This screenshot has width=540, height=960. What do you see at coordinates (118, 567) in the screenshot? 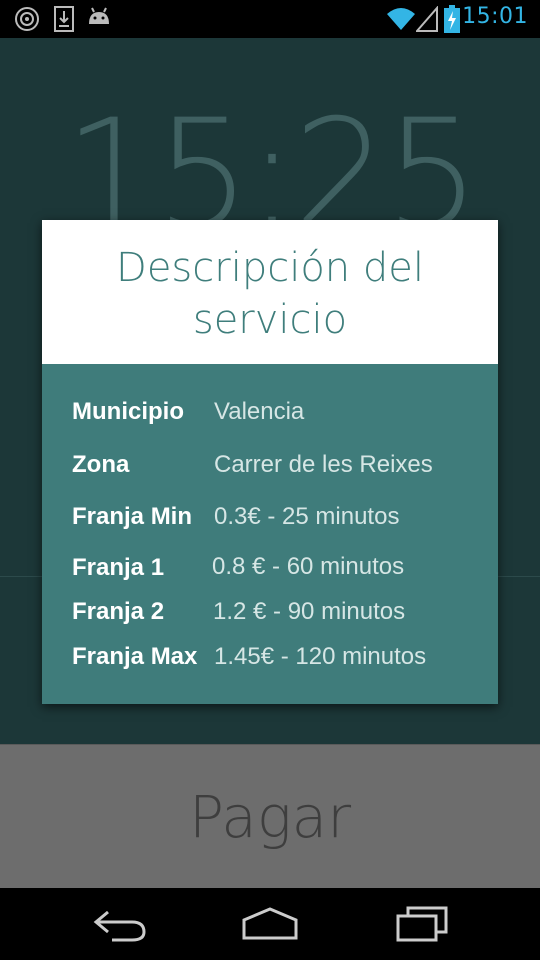
I see `row-label: Franja 1` at bounding box center [118, 567].